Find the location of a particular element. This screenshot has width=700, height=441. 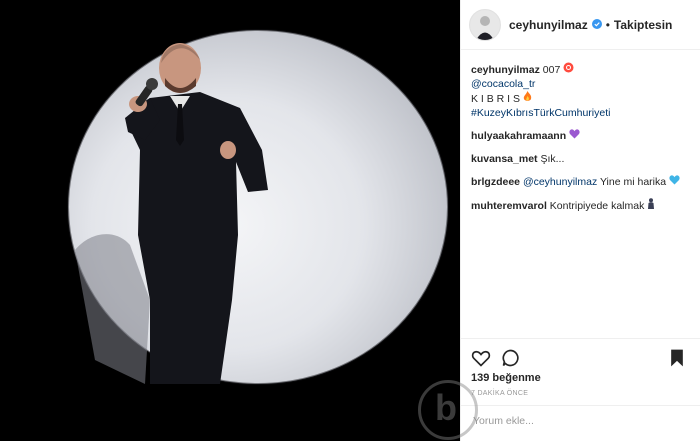

comment-item: brlgzdeee @ceyhunyilmaz Yine mi harika is located at coordinates (580, 182).